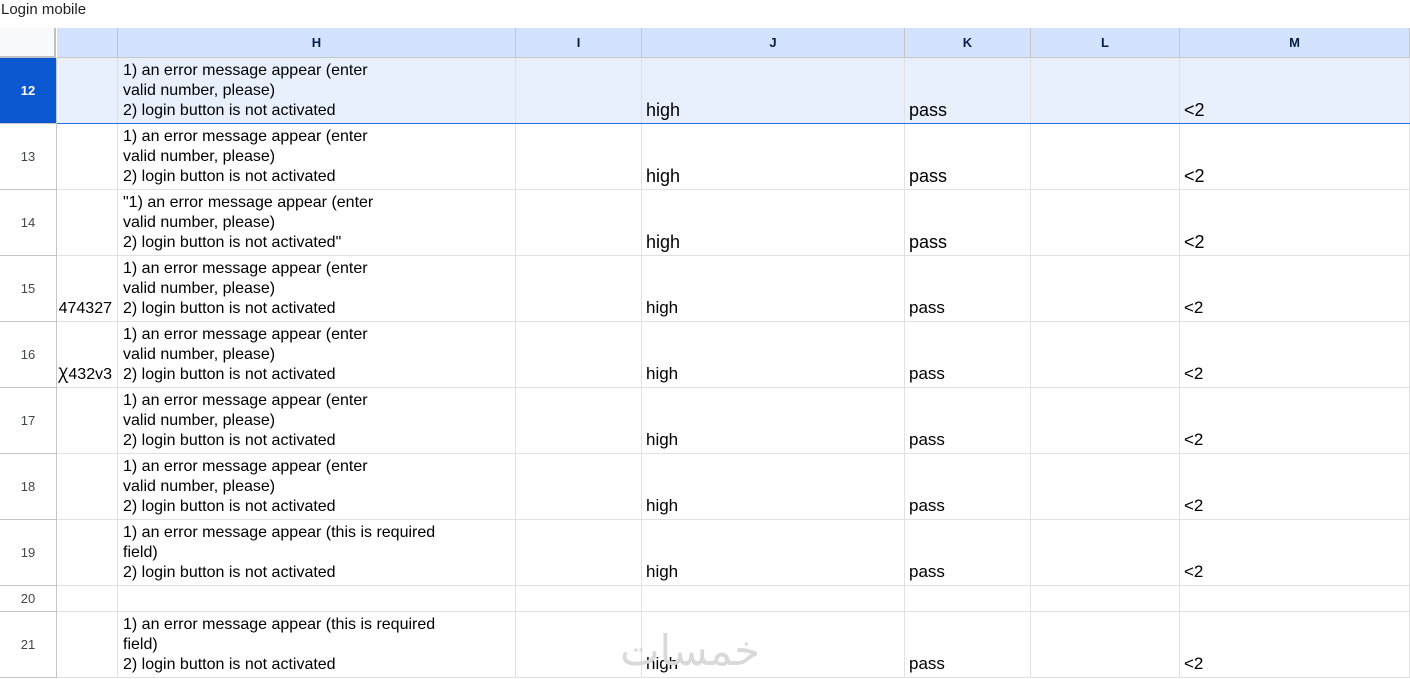  What do you see at coordinates (1295, 599) in the screenshot?
I see `cell-m` at bounding box center [1295, 599].